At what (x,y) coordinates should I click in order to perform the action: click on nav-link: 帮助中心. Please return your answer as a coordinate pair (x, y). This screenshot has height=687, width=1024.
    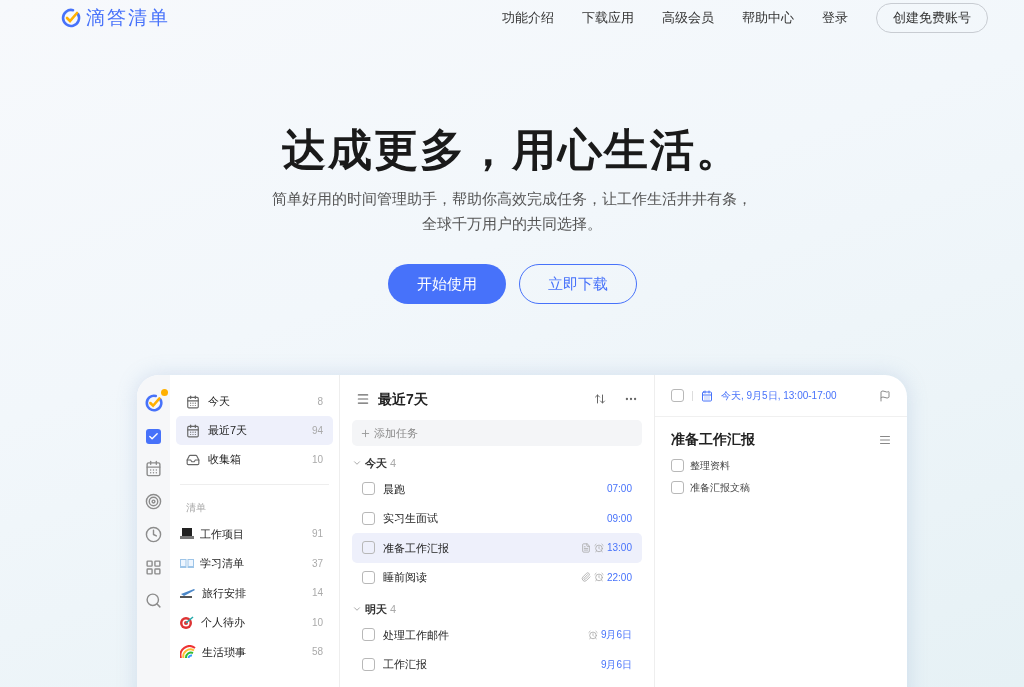
    Looking at the image, I should click on (768, 18).